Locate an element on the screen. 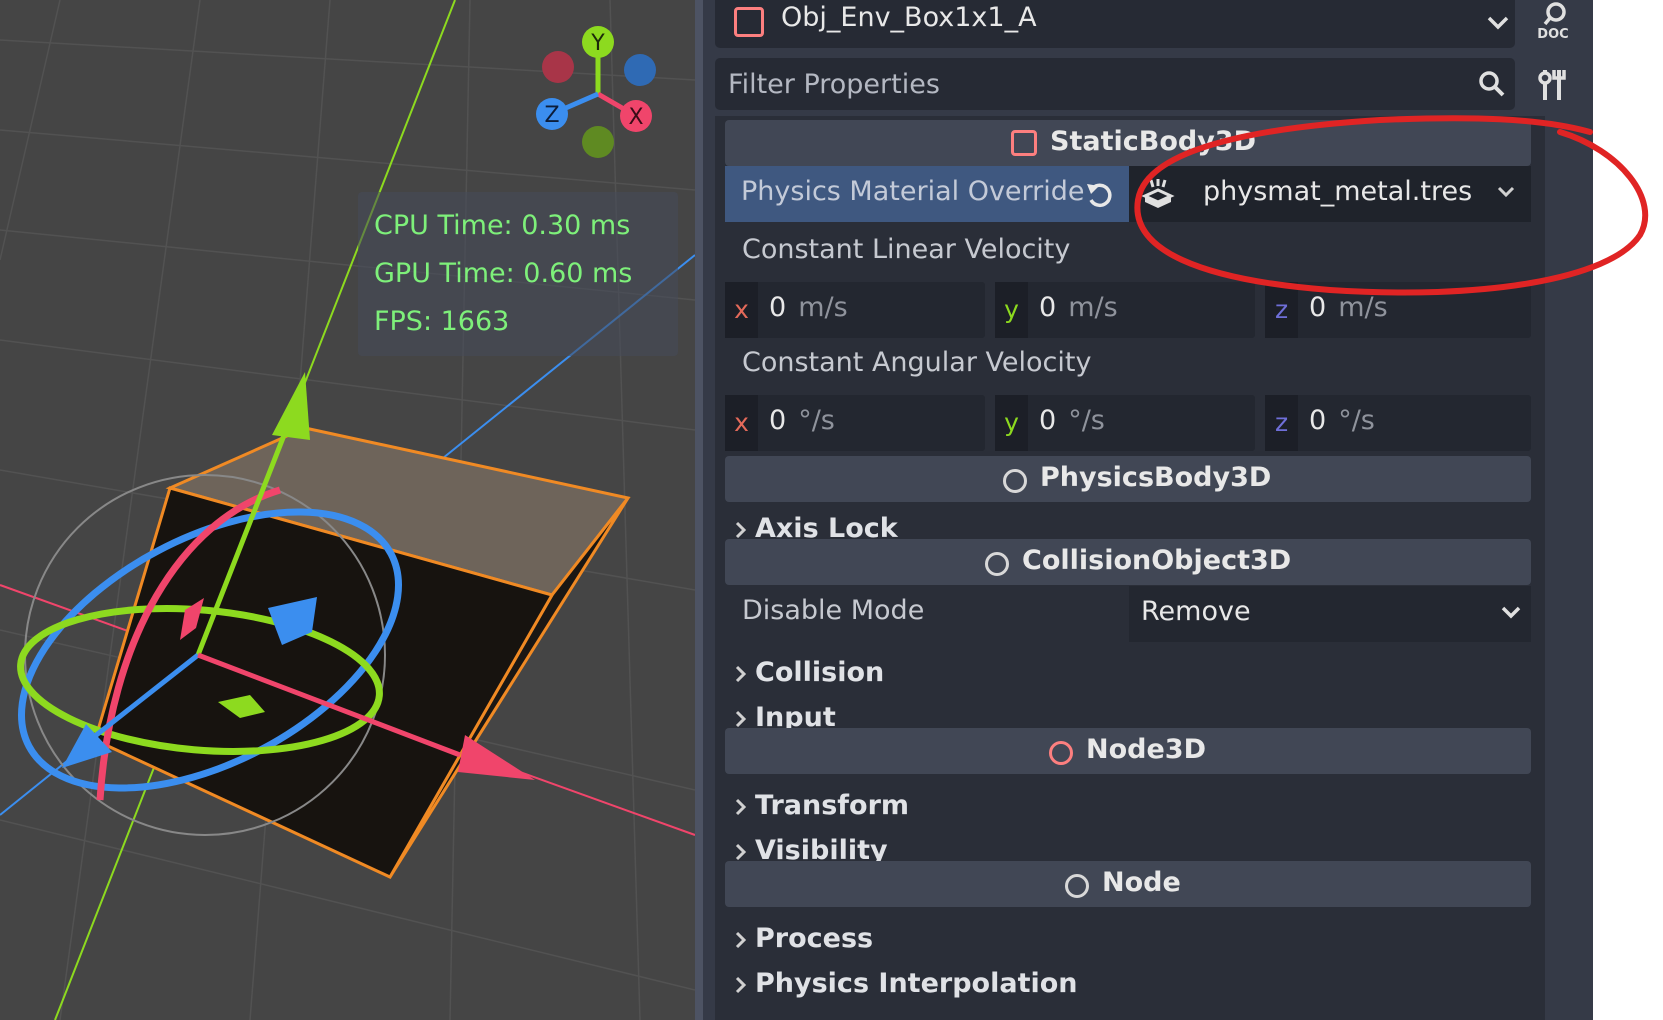  z-axis-label: Z is located at coordinates (551, 115).